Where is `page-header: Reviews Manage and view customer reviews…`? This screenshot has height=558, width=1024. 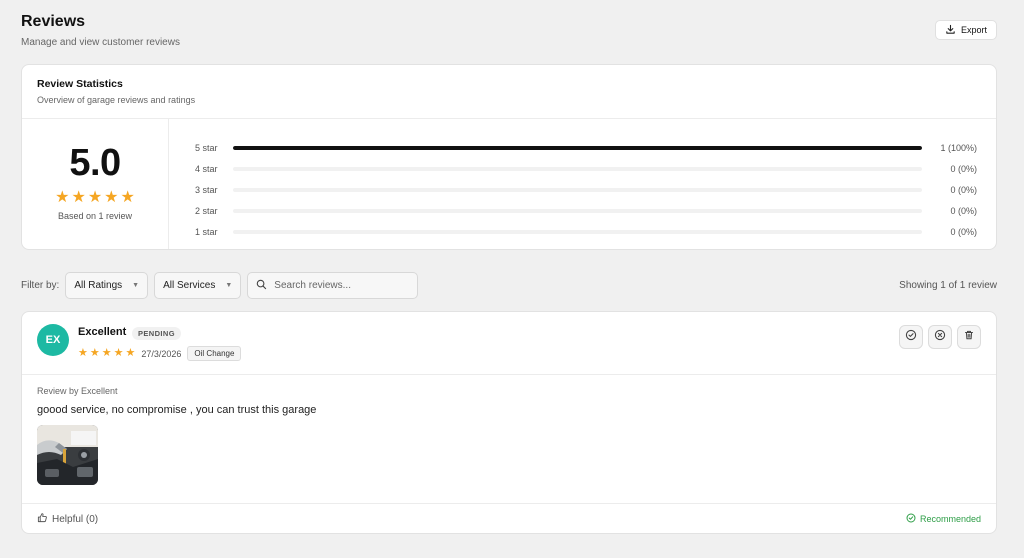 page-header: Reviews Manage and view customer reviews… is located at coordinates (509, 32).